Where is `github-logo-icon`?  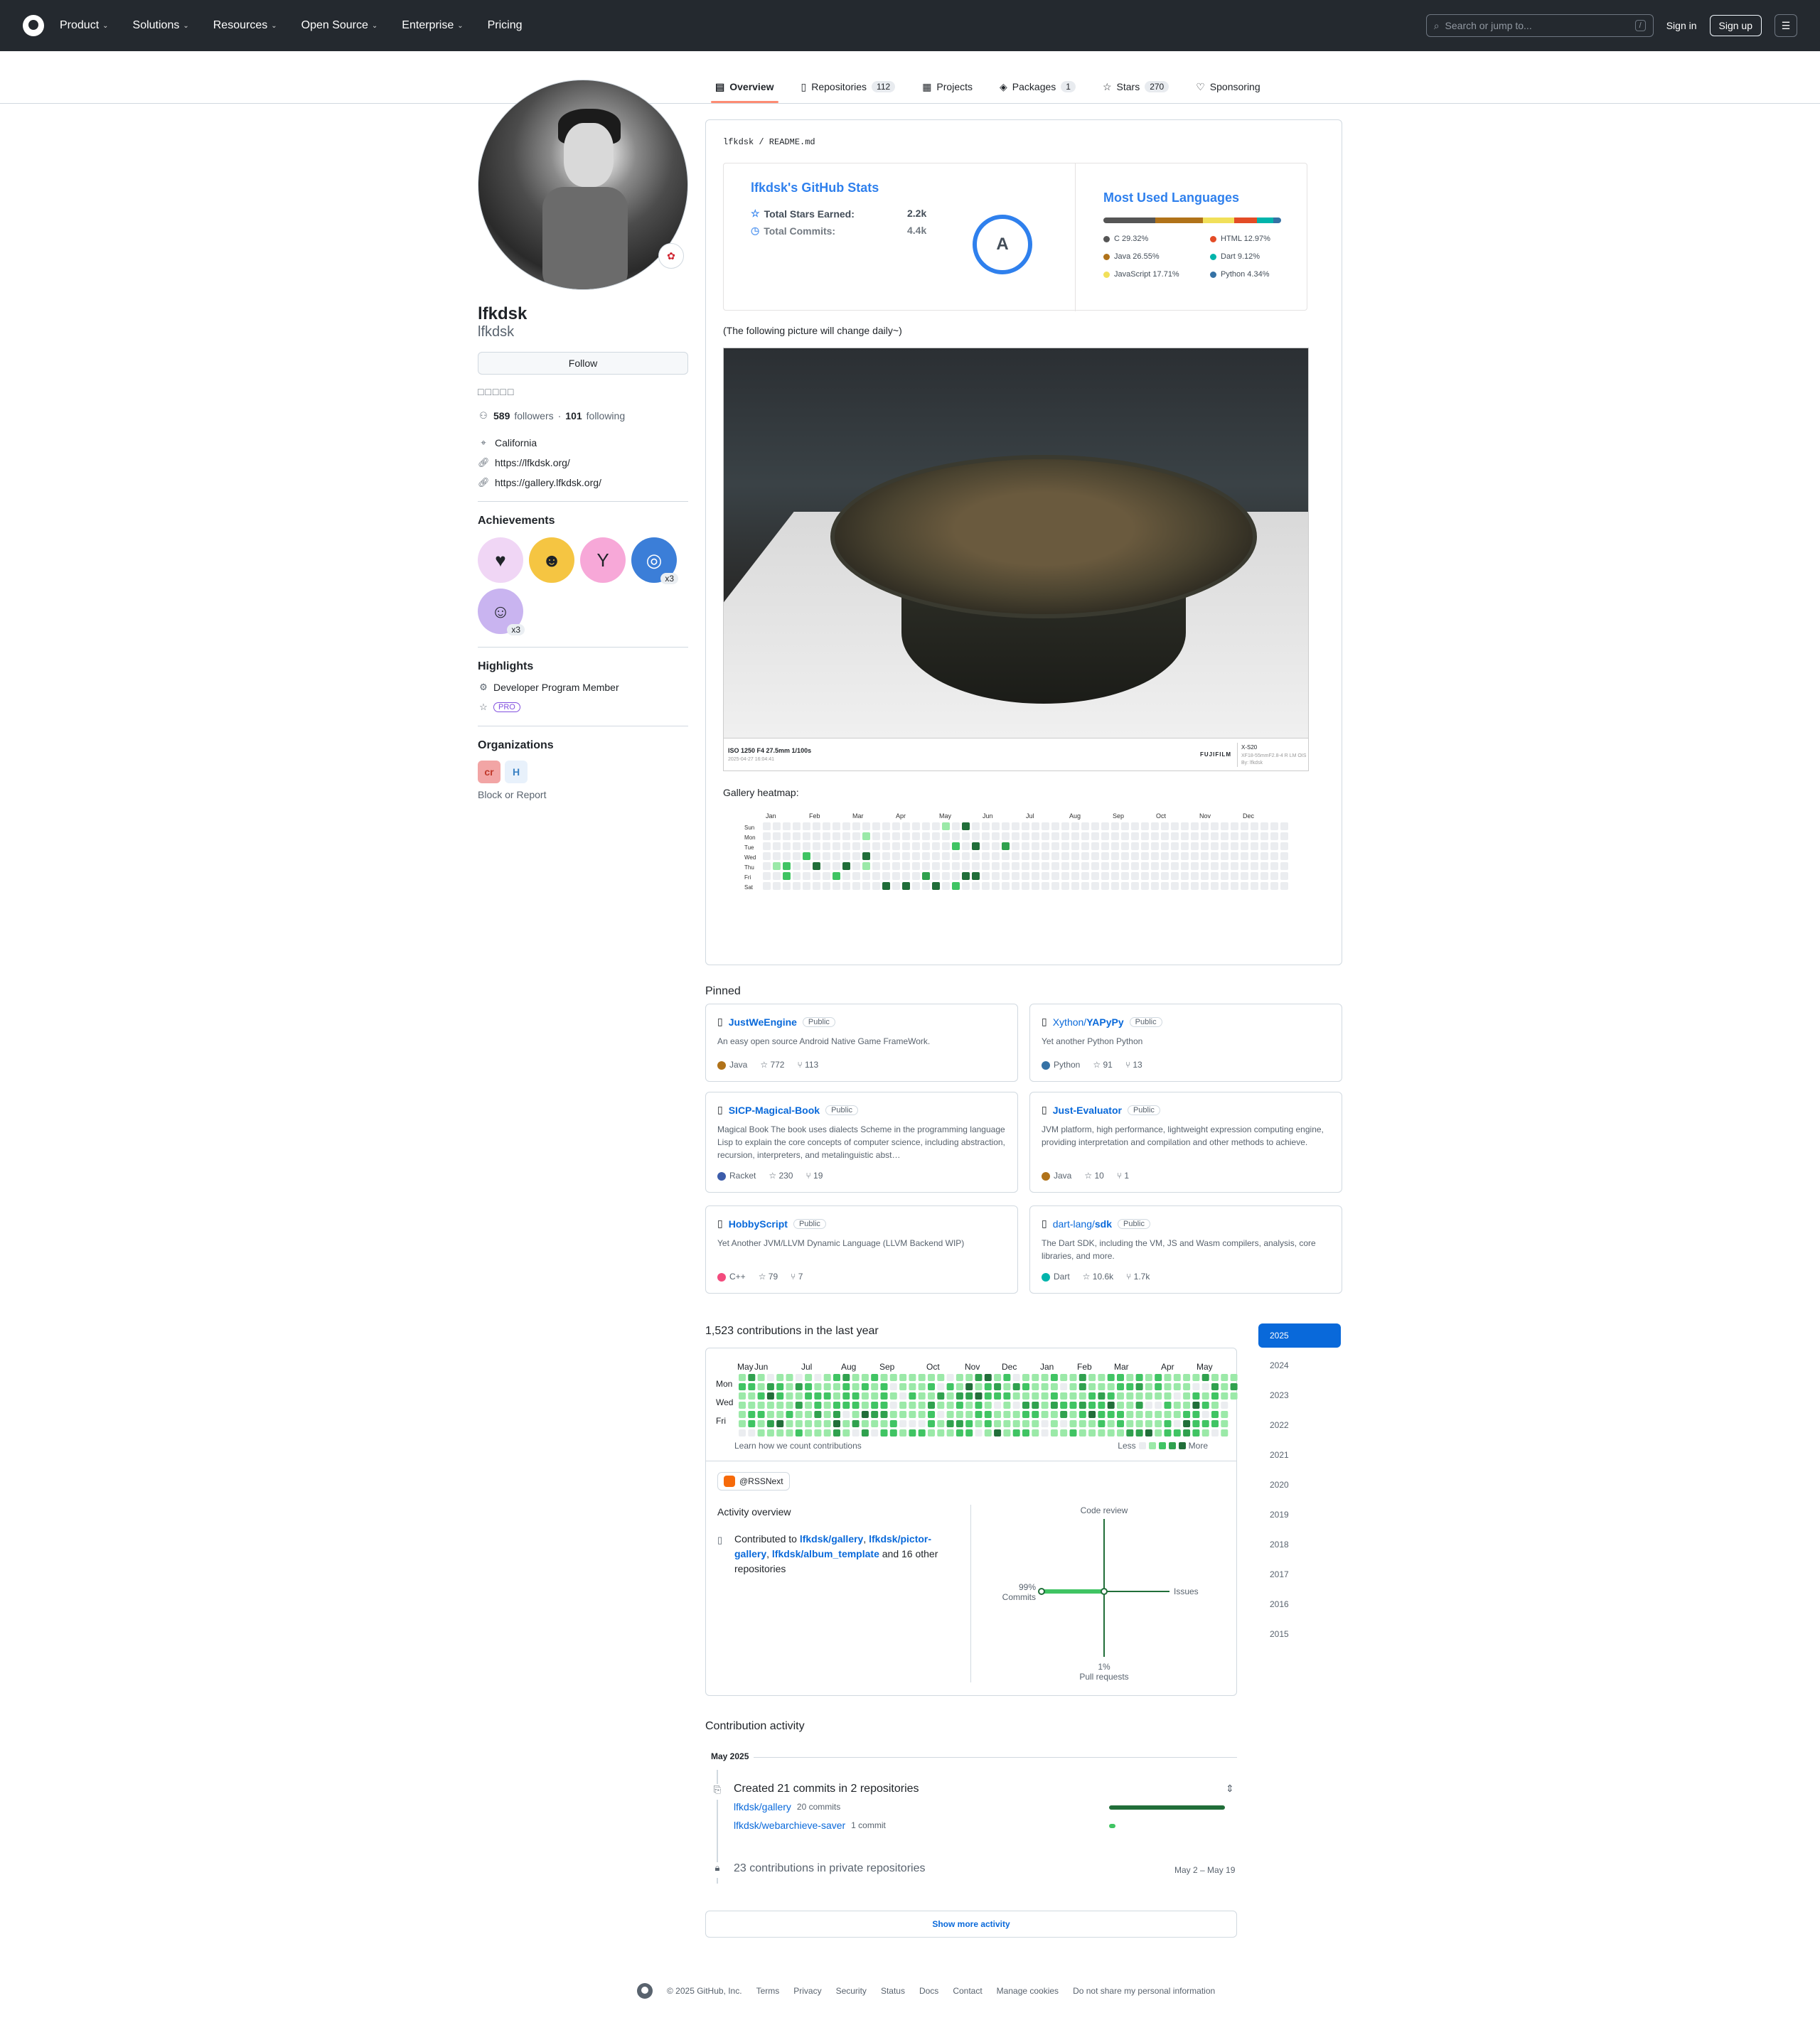
github-logo-icon is located at coordinates (645, 1991).